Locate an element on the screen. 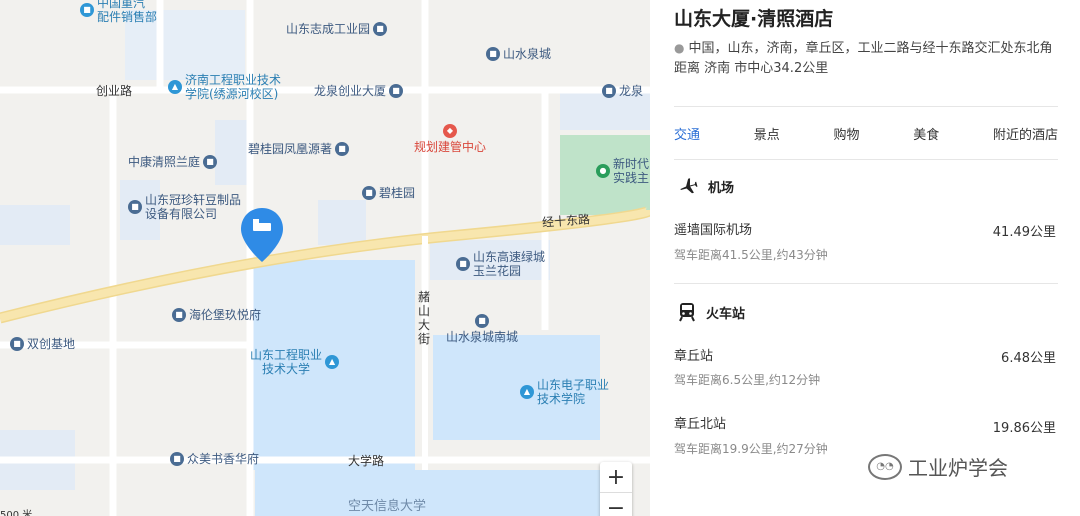 Image resolution: width=1080 pixels, height=516 pixels. poi-zhicheng: ■ 山东志成工业园 is located at coordinates (337, 29).